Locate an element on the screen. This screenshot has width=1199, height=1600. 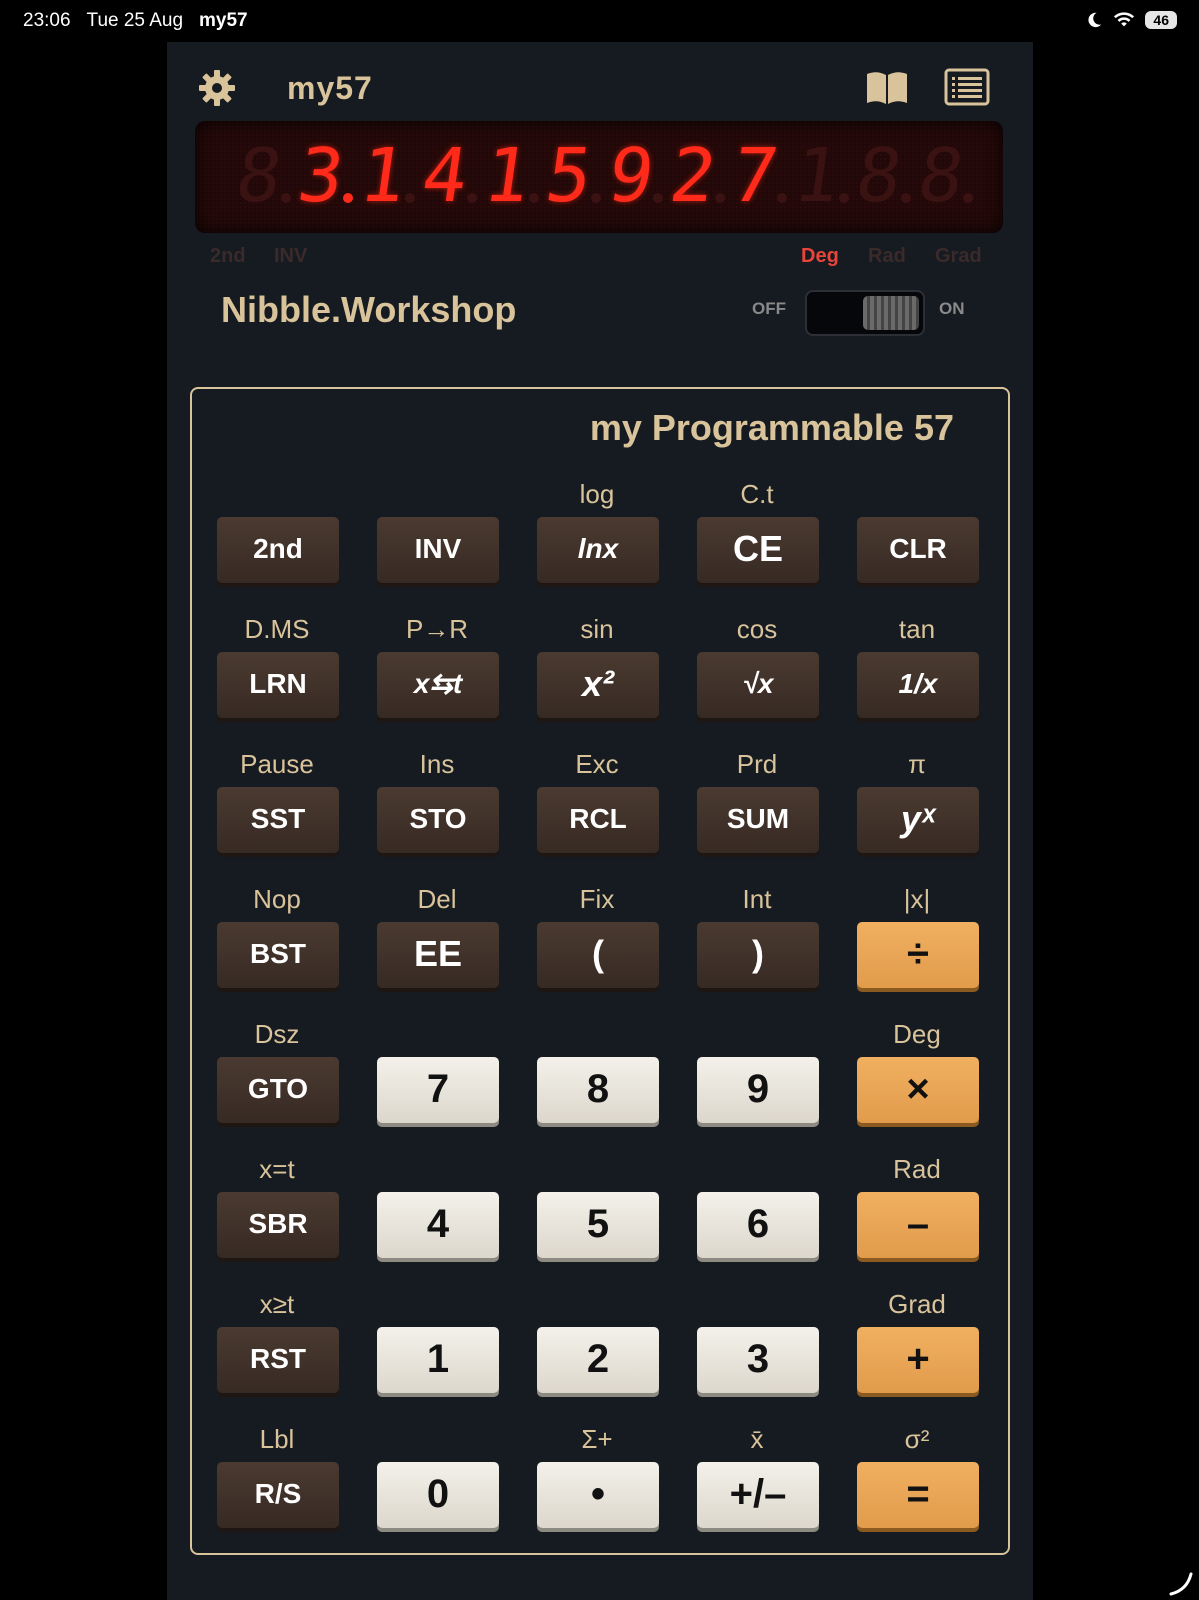
secondary-function-label: Del is located at coordinates (437, 899).